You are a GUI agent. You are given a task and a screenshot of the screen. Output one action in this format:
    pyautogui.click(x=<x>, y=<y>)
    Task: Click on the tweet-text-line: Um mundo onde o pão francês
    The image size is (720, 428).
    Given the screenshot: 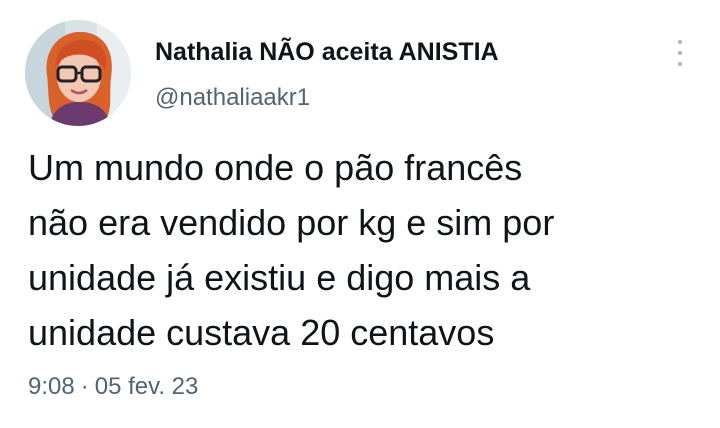 What is the action you would take?
    pyautogui.click(x=275, y=167)
    